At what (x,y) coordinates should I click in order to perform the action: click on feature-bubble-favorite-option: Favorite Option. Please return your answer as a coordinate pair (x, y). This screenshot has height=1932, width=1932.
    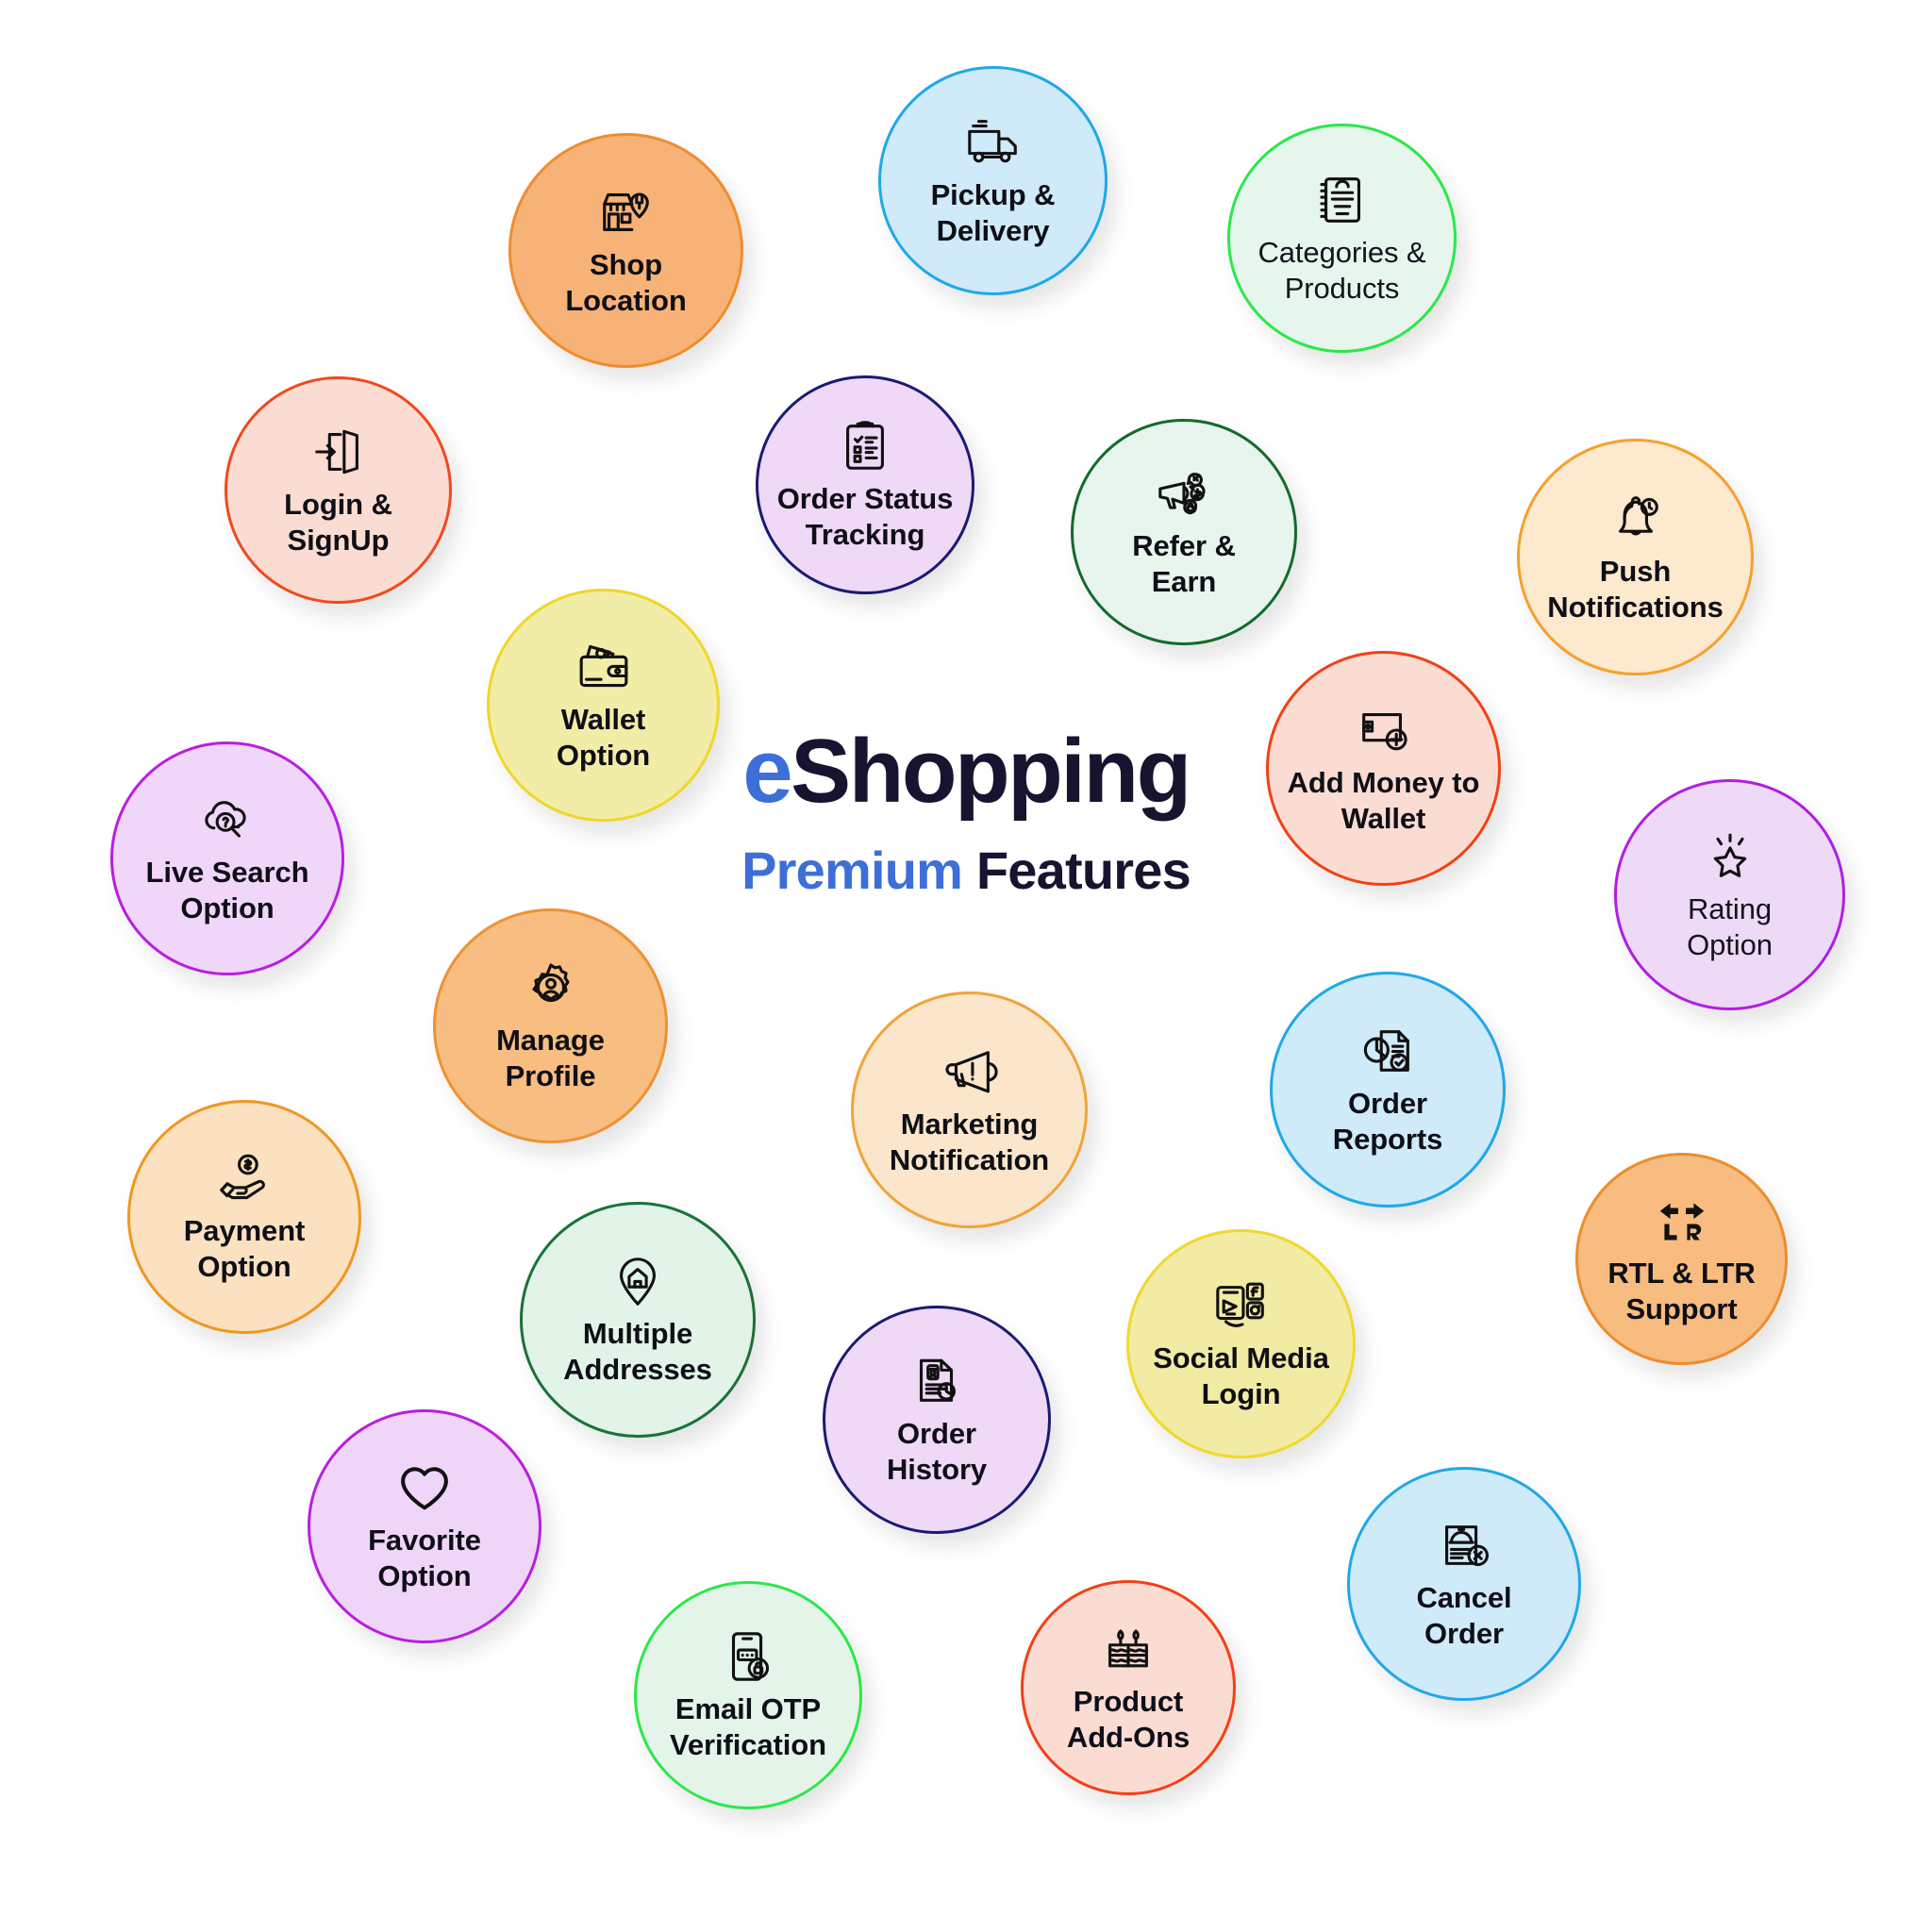
    Looking at the image, I should click on (424, 1526).